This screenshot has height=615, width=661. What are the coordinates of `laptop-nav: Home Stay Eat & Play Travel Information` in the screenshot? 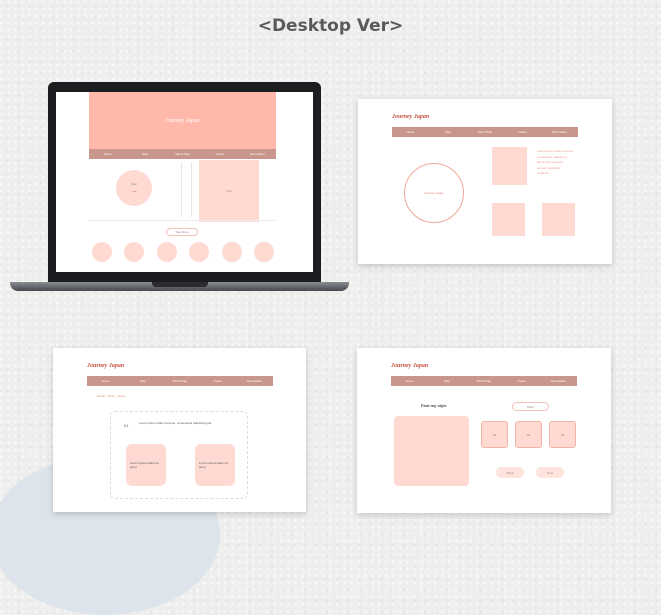 It's located at (182, 154).